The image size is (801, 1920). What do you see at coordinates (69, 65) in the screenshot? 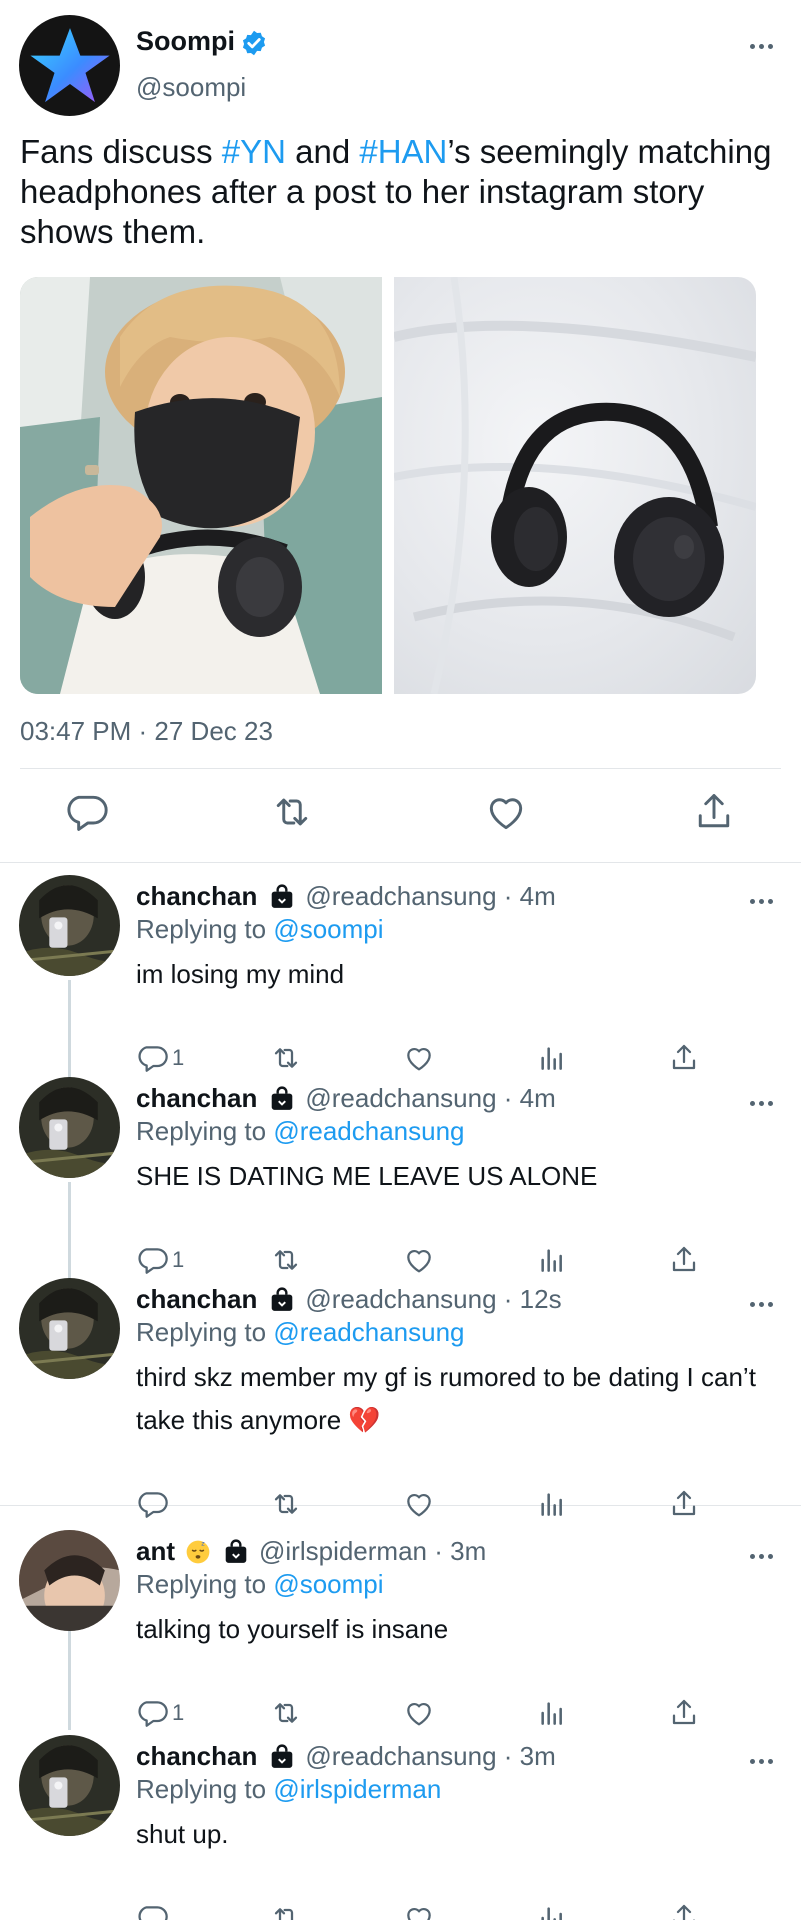
I see `soompi-avatar` at bounding box center [69, 65].